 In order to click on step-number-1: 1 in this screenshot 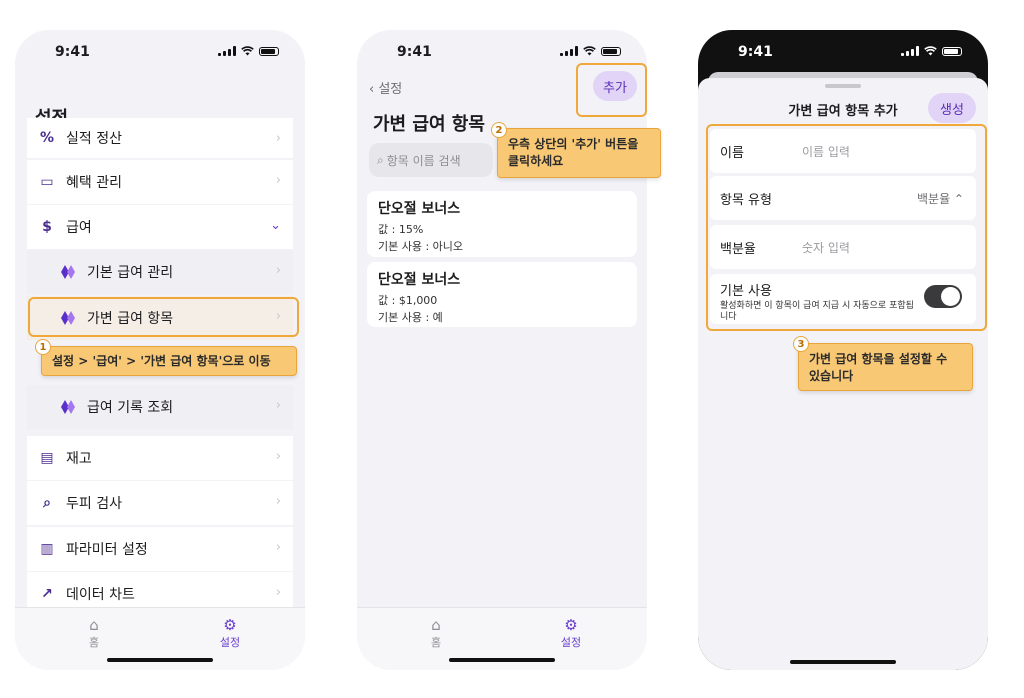, I will do `click(43, 347)`.